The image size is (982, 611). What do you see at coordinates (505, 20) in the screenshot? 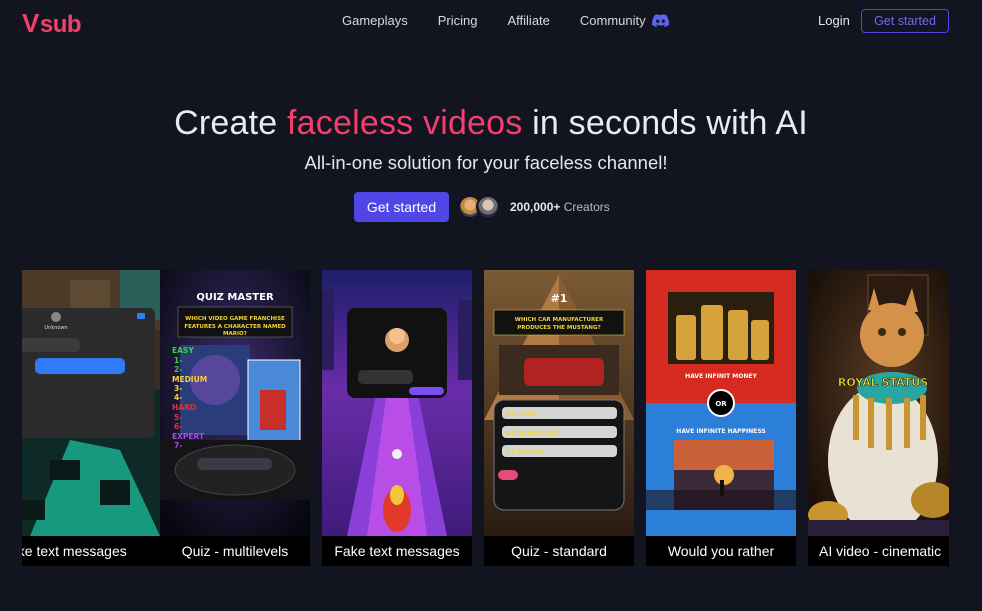
I see `nav-links: Gameplays Pricing Affiliate Community` at bounding box center [505, 20].